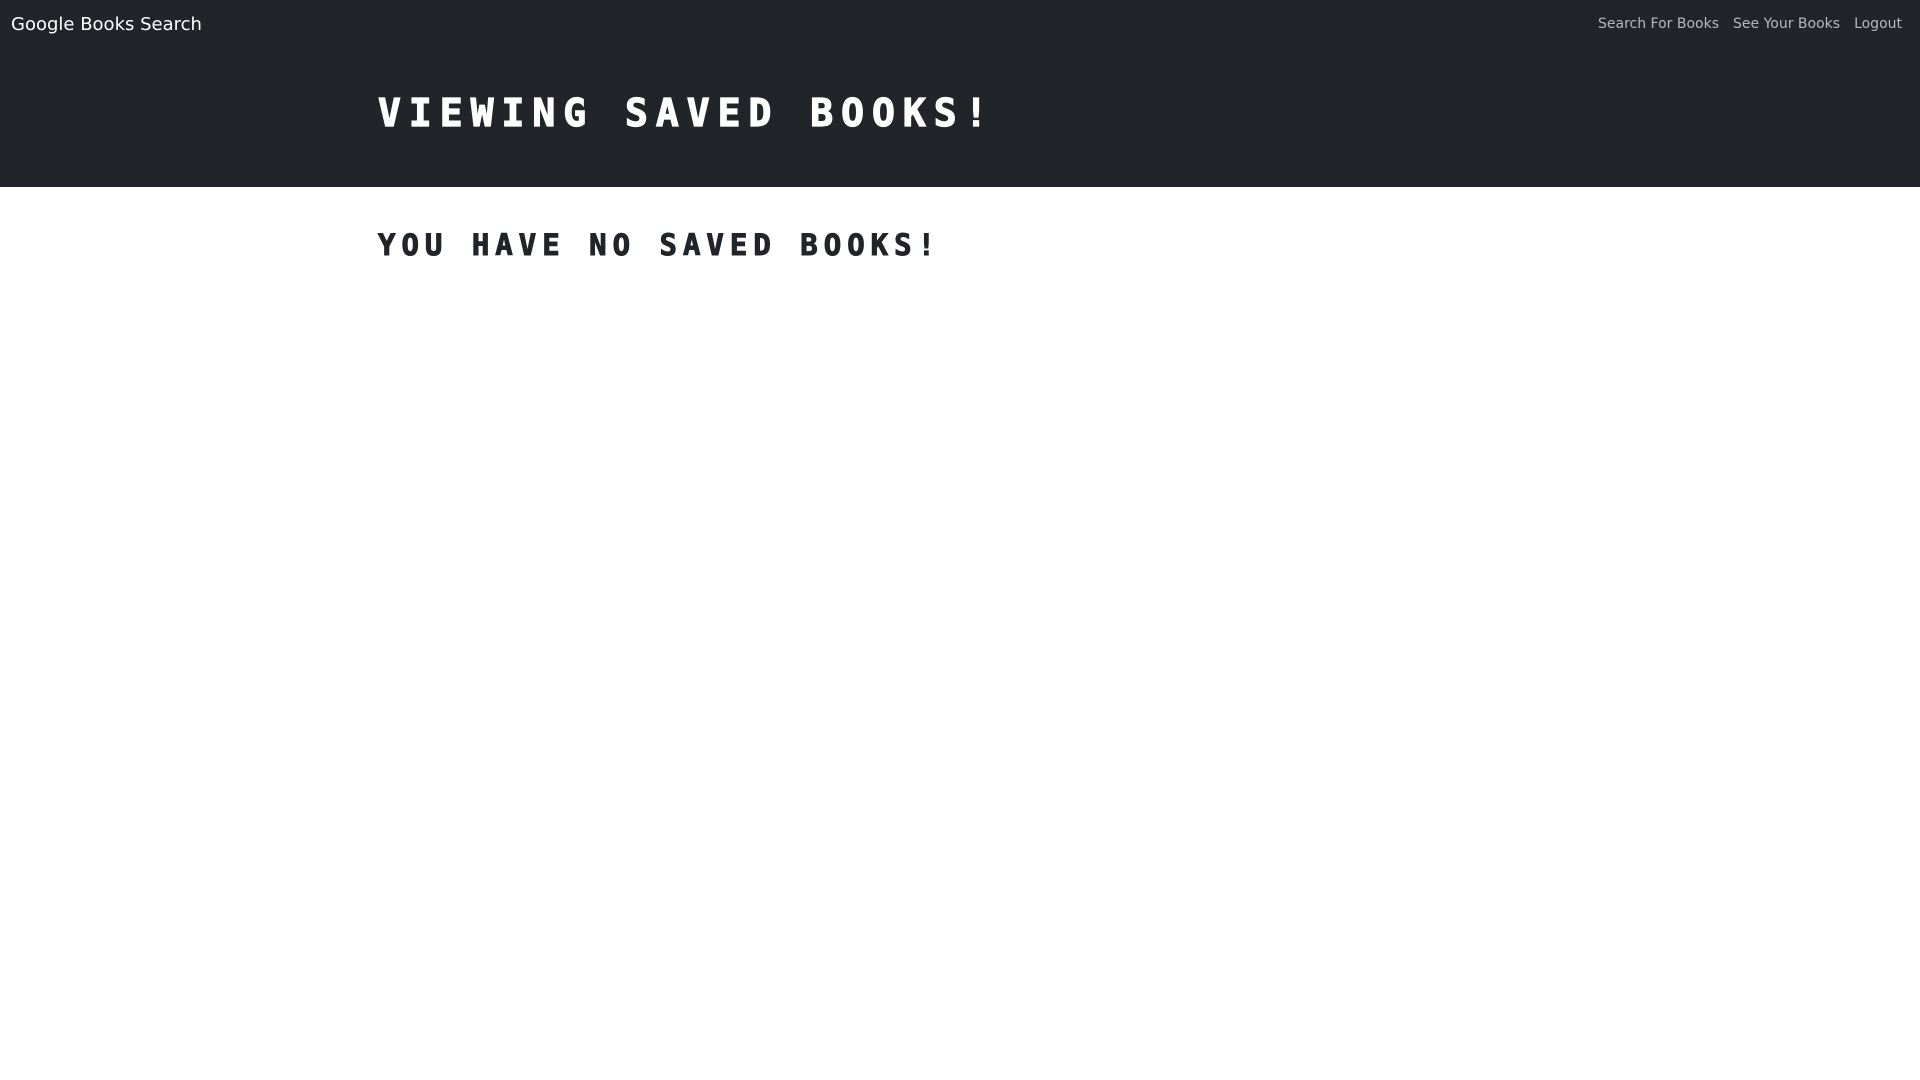 The height and width of the screenshot is (1080, 1920). I want to click on brand-link: Google Books Search, so click(106, 25).